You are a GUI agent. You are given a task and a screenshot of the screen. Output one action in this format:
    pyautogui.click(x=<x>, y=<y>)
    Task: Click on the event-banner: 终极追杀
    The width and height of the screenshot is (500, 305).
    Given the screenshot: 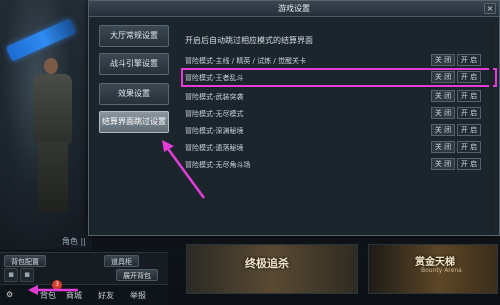 What is the action you would take?
    pyautogui.click(x=272, y=269)
    